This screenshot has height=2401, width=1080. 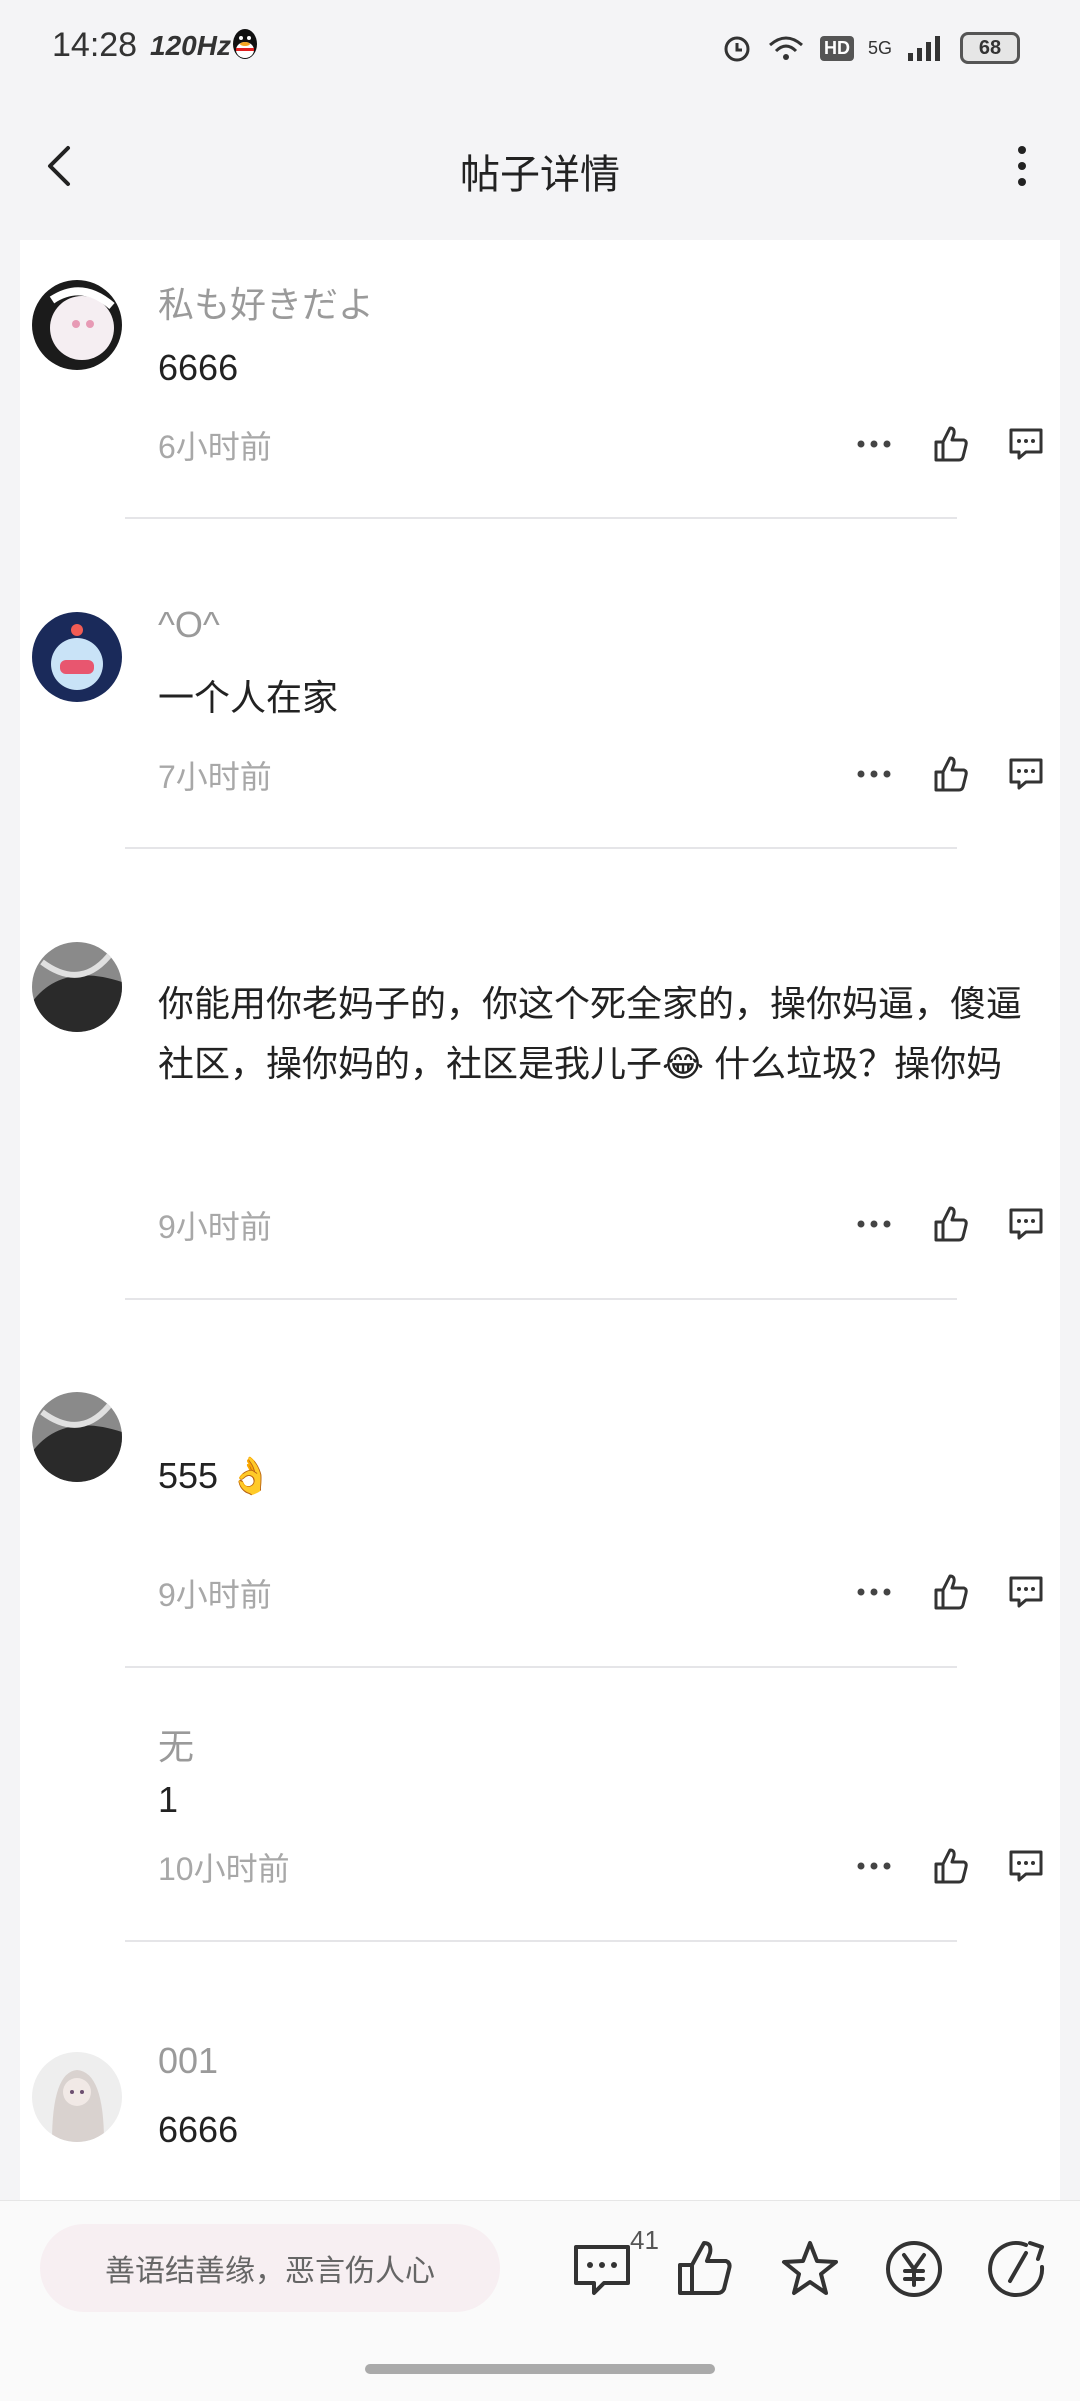 What do you see at coordinates (95, 45) in the screenshot?
I see `status-time: 14:28` at bounding box center [95, 45].